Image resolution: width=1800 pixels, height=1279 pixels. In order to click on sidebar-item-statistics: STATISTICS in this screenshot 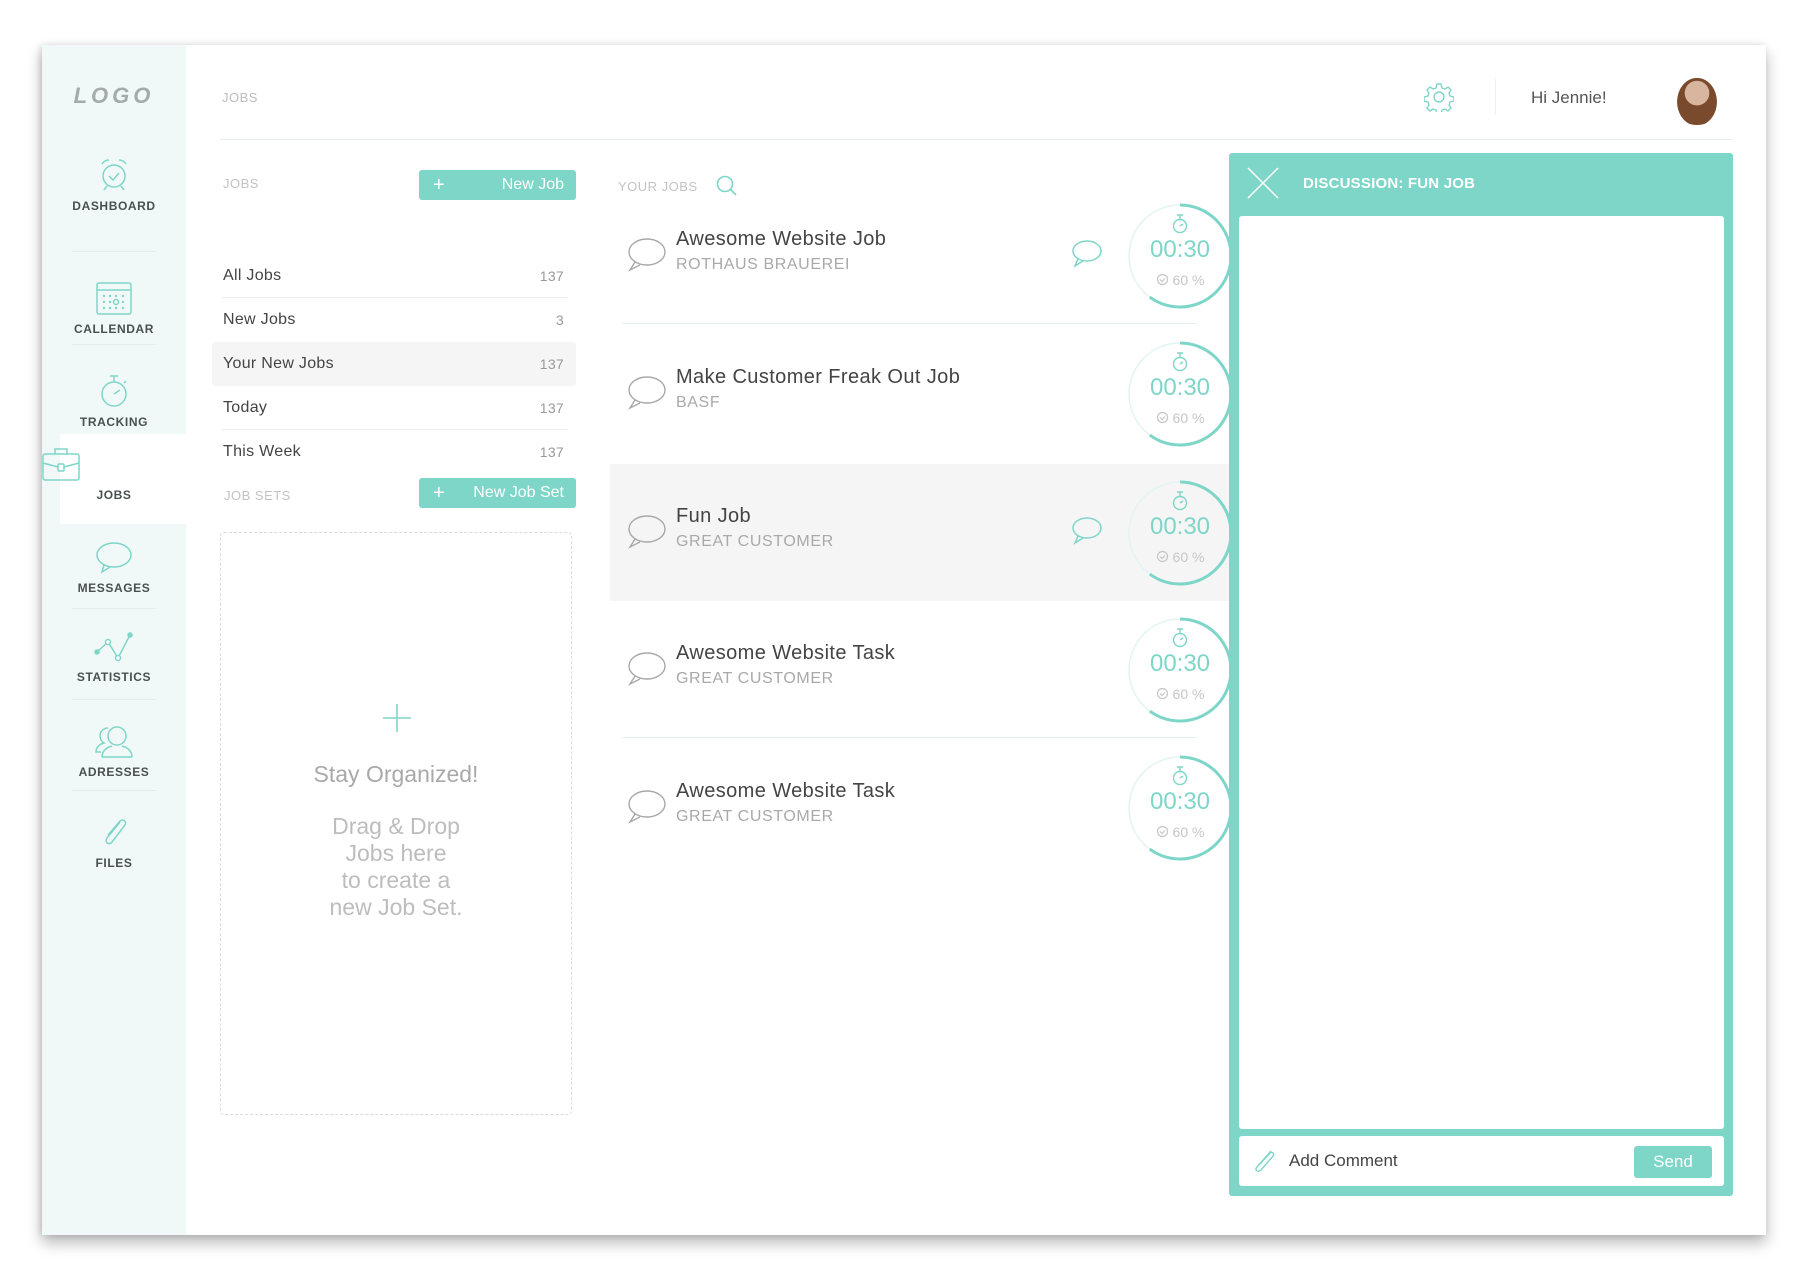, I will do `click(114, 665)`.